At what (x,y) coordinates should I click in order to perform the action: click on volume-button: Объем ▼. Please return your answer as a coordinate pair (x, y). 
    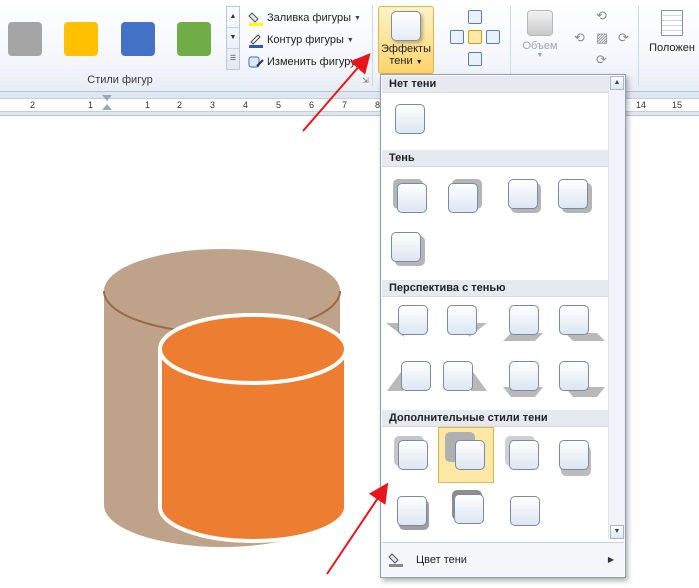
    Looking at the image, I should click on (540, 41).